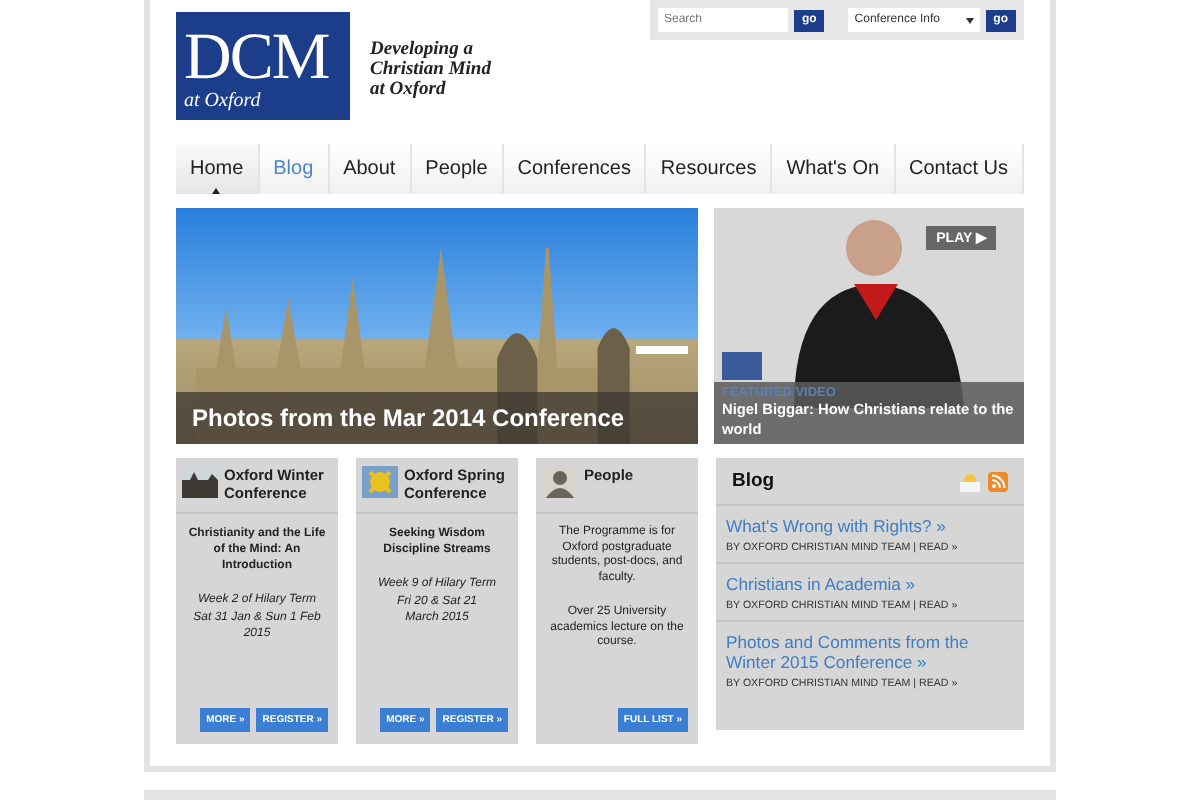 Image resolution: width=1200 pixels, height=800 pixels. Describe the element at coordinates (218, 169) in the screenshot. I see `nav-tab: Home` at that location.